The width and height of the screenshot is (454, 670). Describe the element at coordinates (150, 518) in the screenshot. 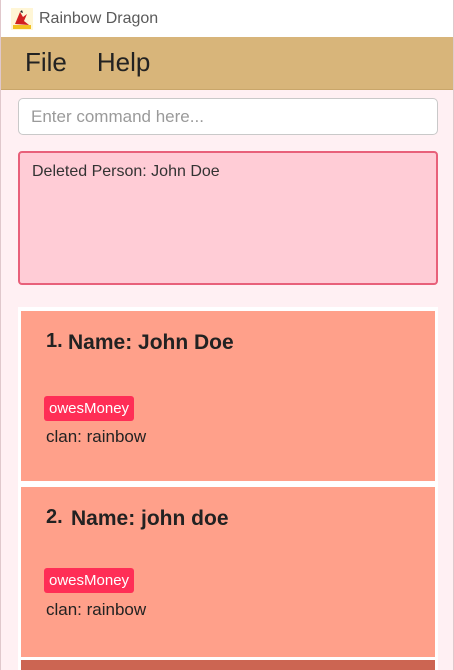

I see `person-name: Name: john doe` at that location.